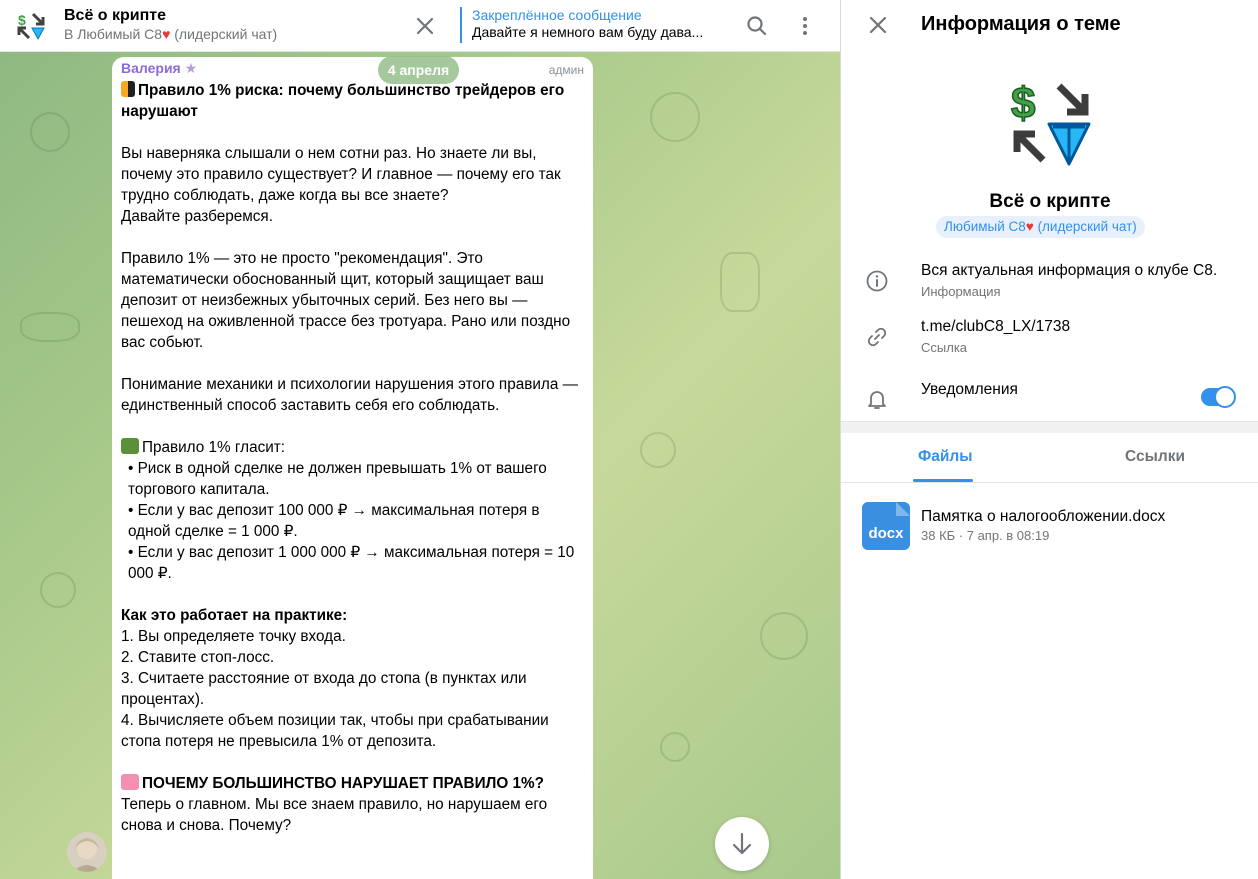 The image size is (1258, 879). Describe the element at coordinates (1049, 341) in the screenshot. I see `link-row: t.me/clubC8_LX/1738 Ссылка` at that location.